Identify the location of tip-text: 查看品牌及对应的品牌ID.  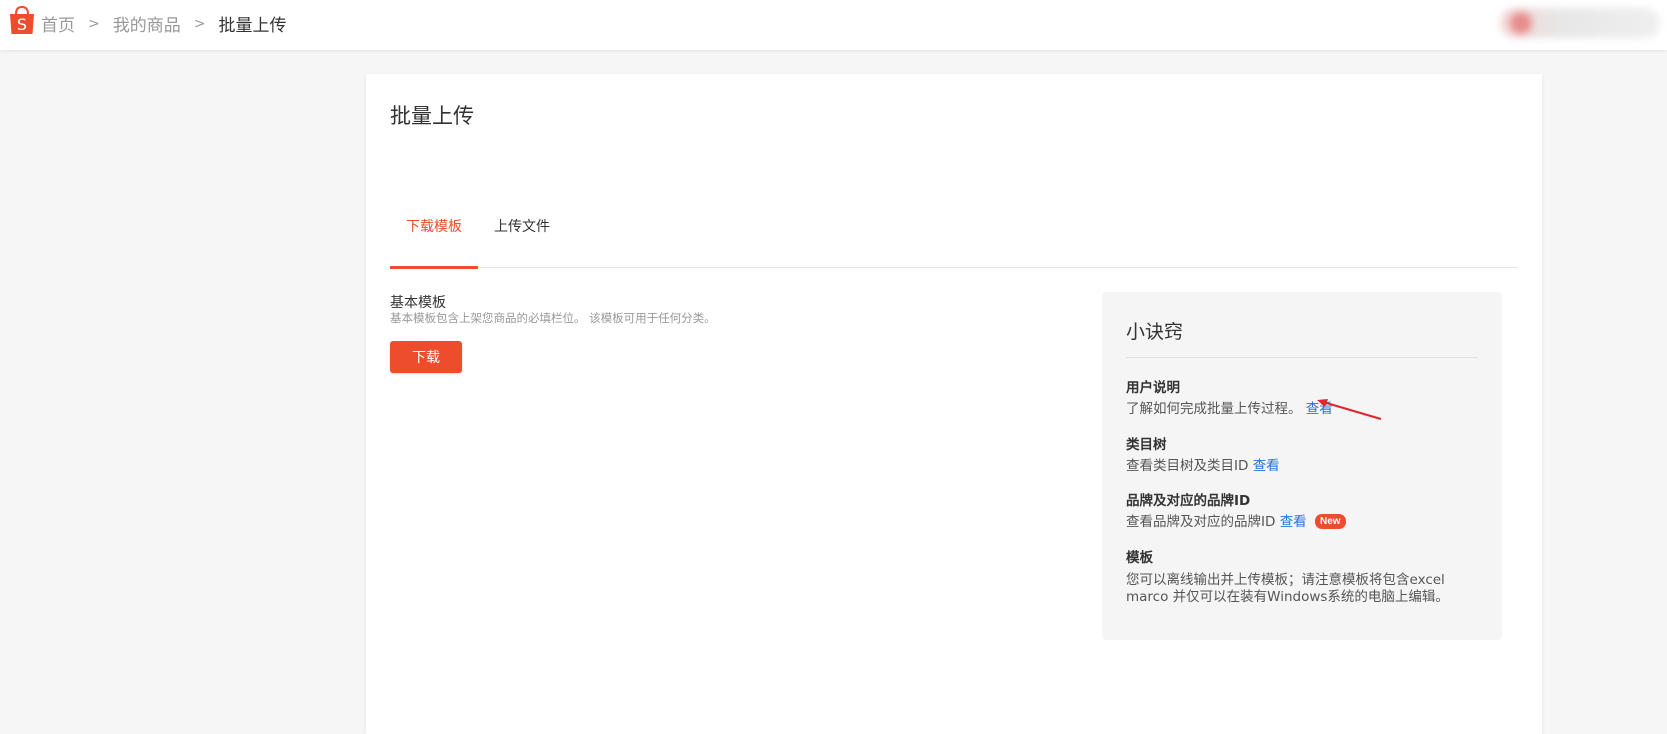
(1201, 522).